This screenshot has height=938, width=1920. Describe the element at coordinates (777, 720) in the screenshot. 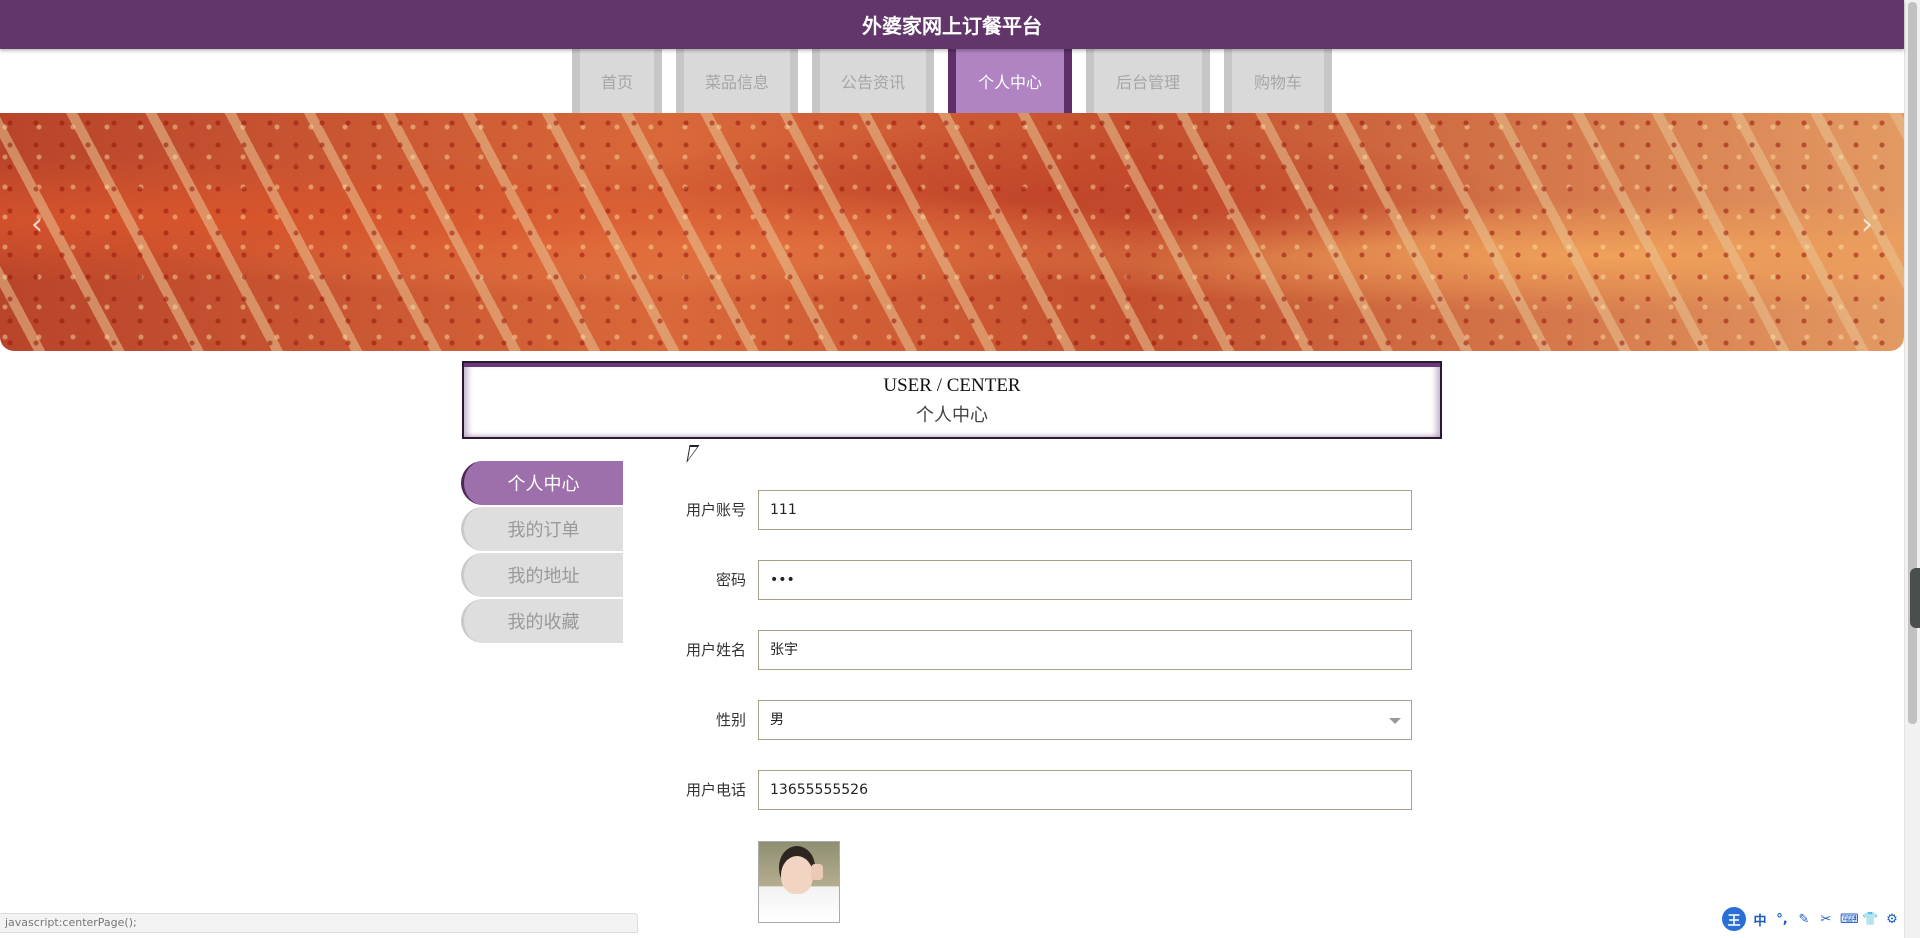

I see `gender-selected-value: 男` at that location.